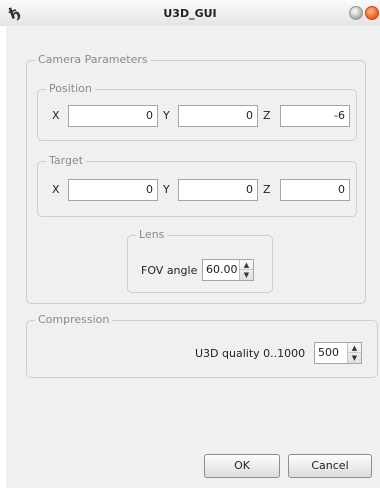 The width and height of the screenshot is (380, 488). Describe the element at coordinates (200, 260) in the screenshot. I see `lens-group: Lens FOV angle 60.00 ▲ ▼` at that location.